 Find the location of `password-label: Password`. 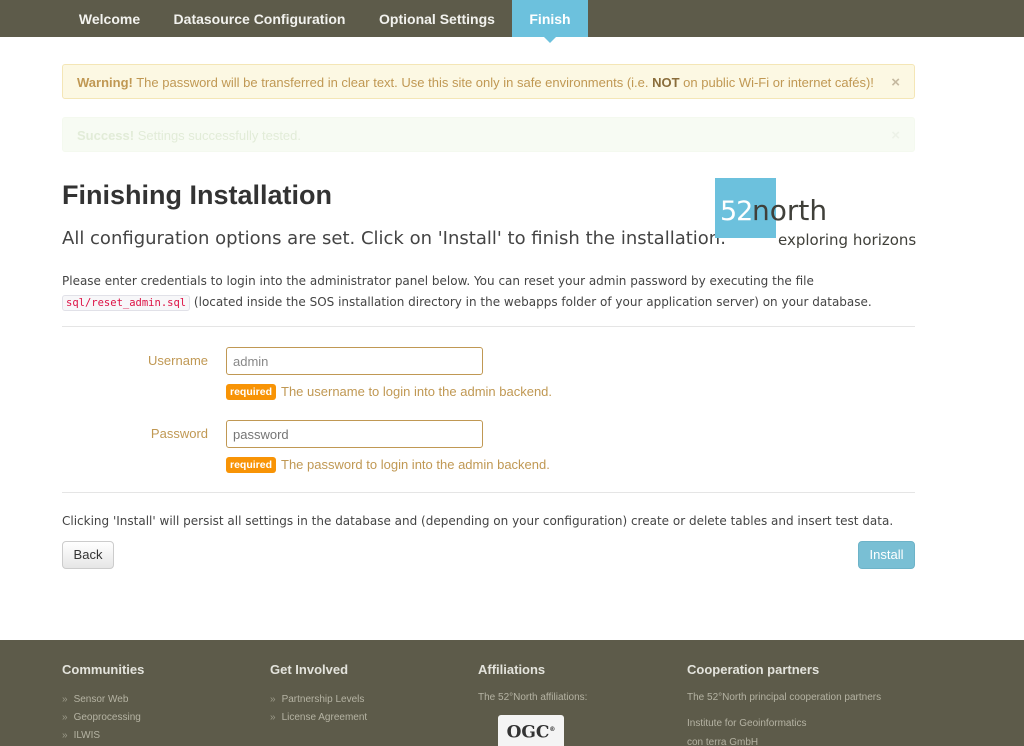

password-label: Password is located at coordinates (179, 433).